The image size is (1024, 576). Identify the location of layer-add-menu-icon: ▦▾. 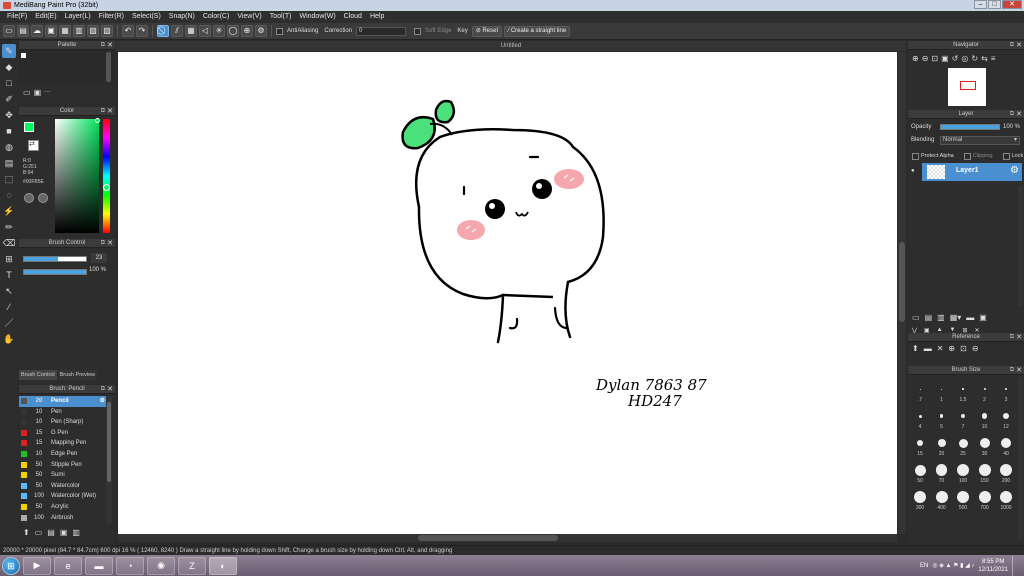
(956, 319).